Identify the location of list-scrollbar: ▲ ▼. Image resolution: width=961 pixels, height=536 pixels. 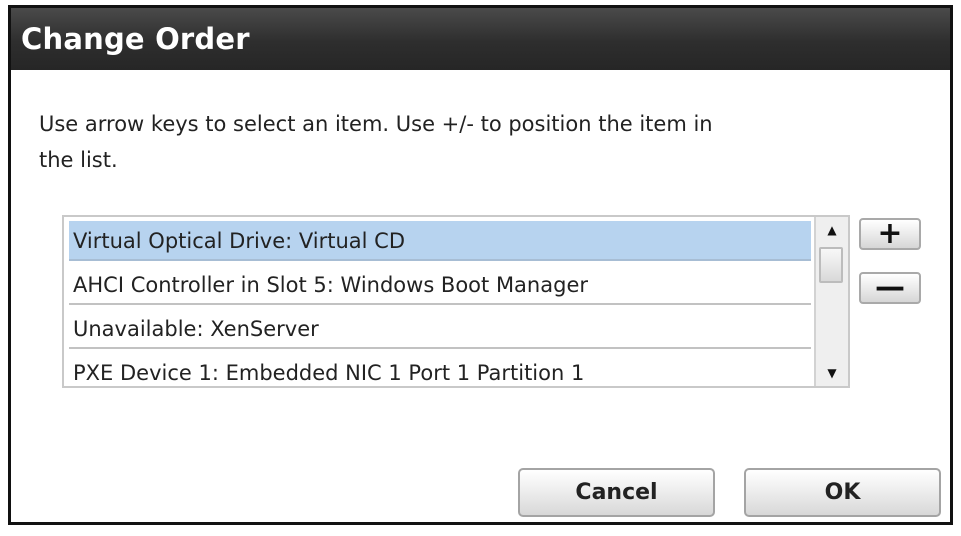
(831, 301).